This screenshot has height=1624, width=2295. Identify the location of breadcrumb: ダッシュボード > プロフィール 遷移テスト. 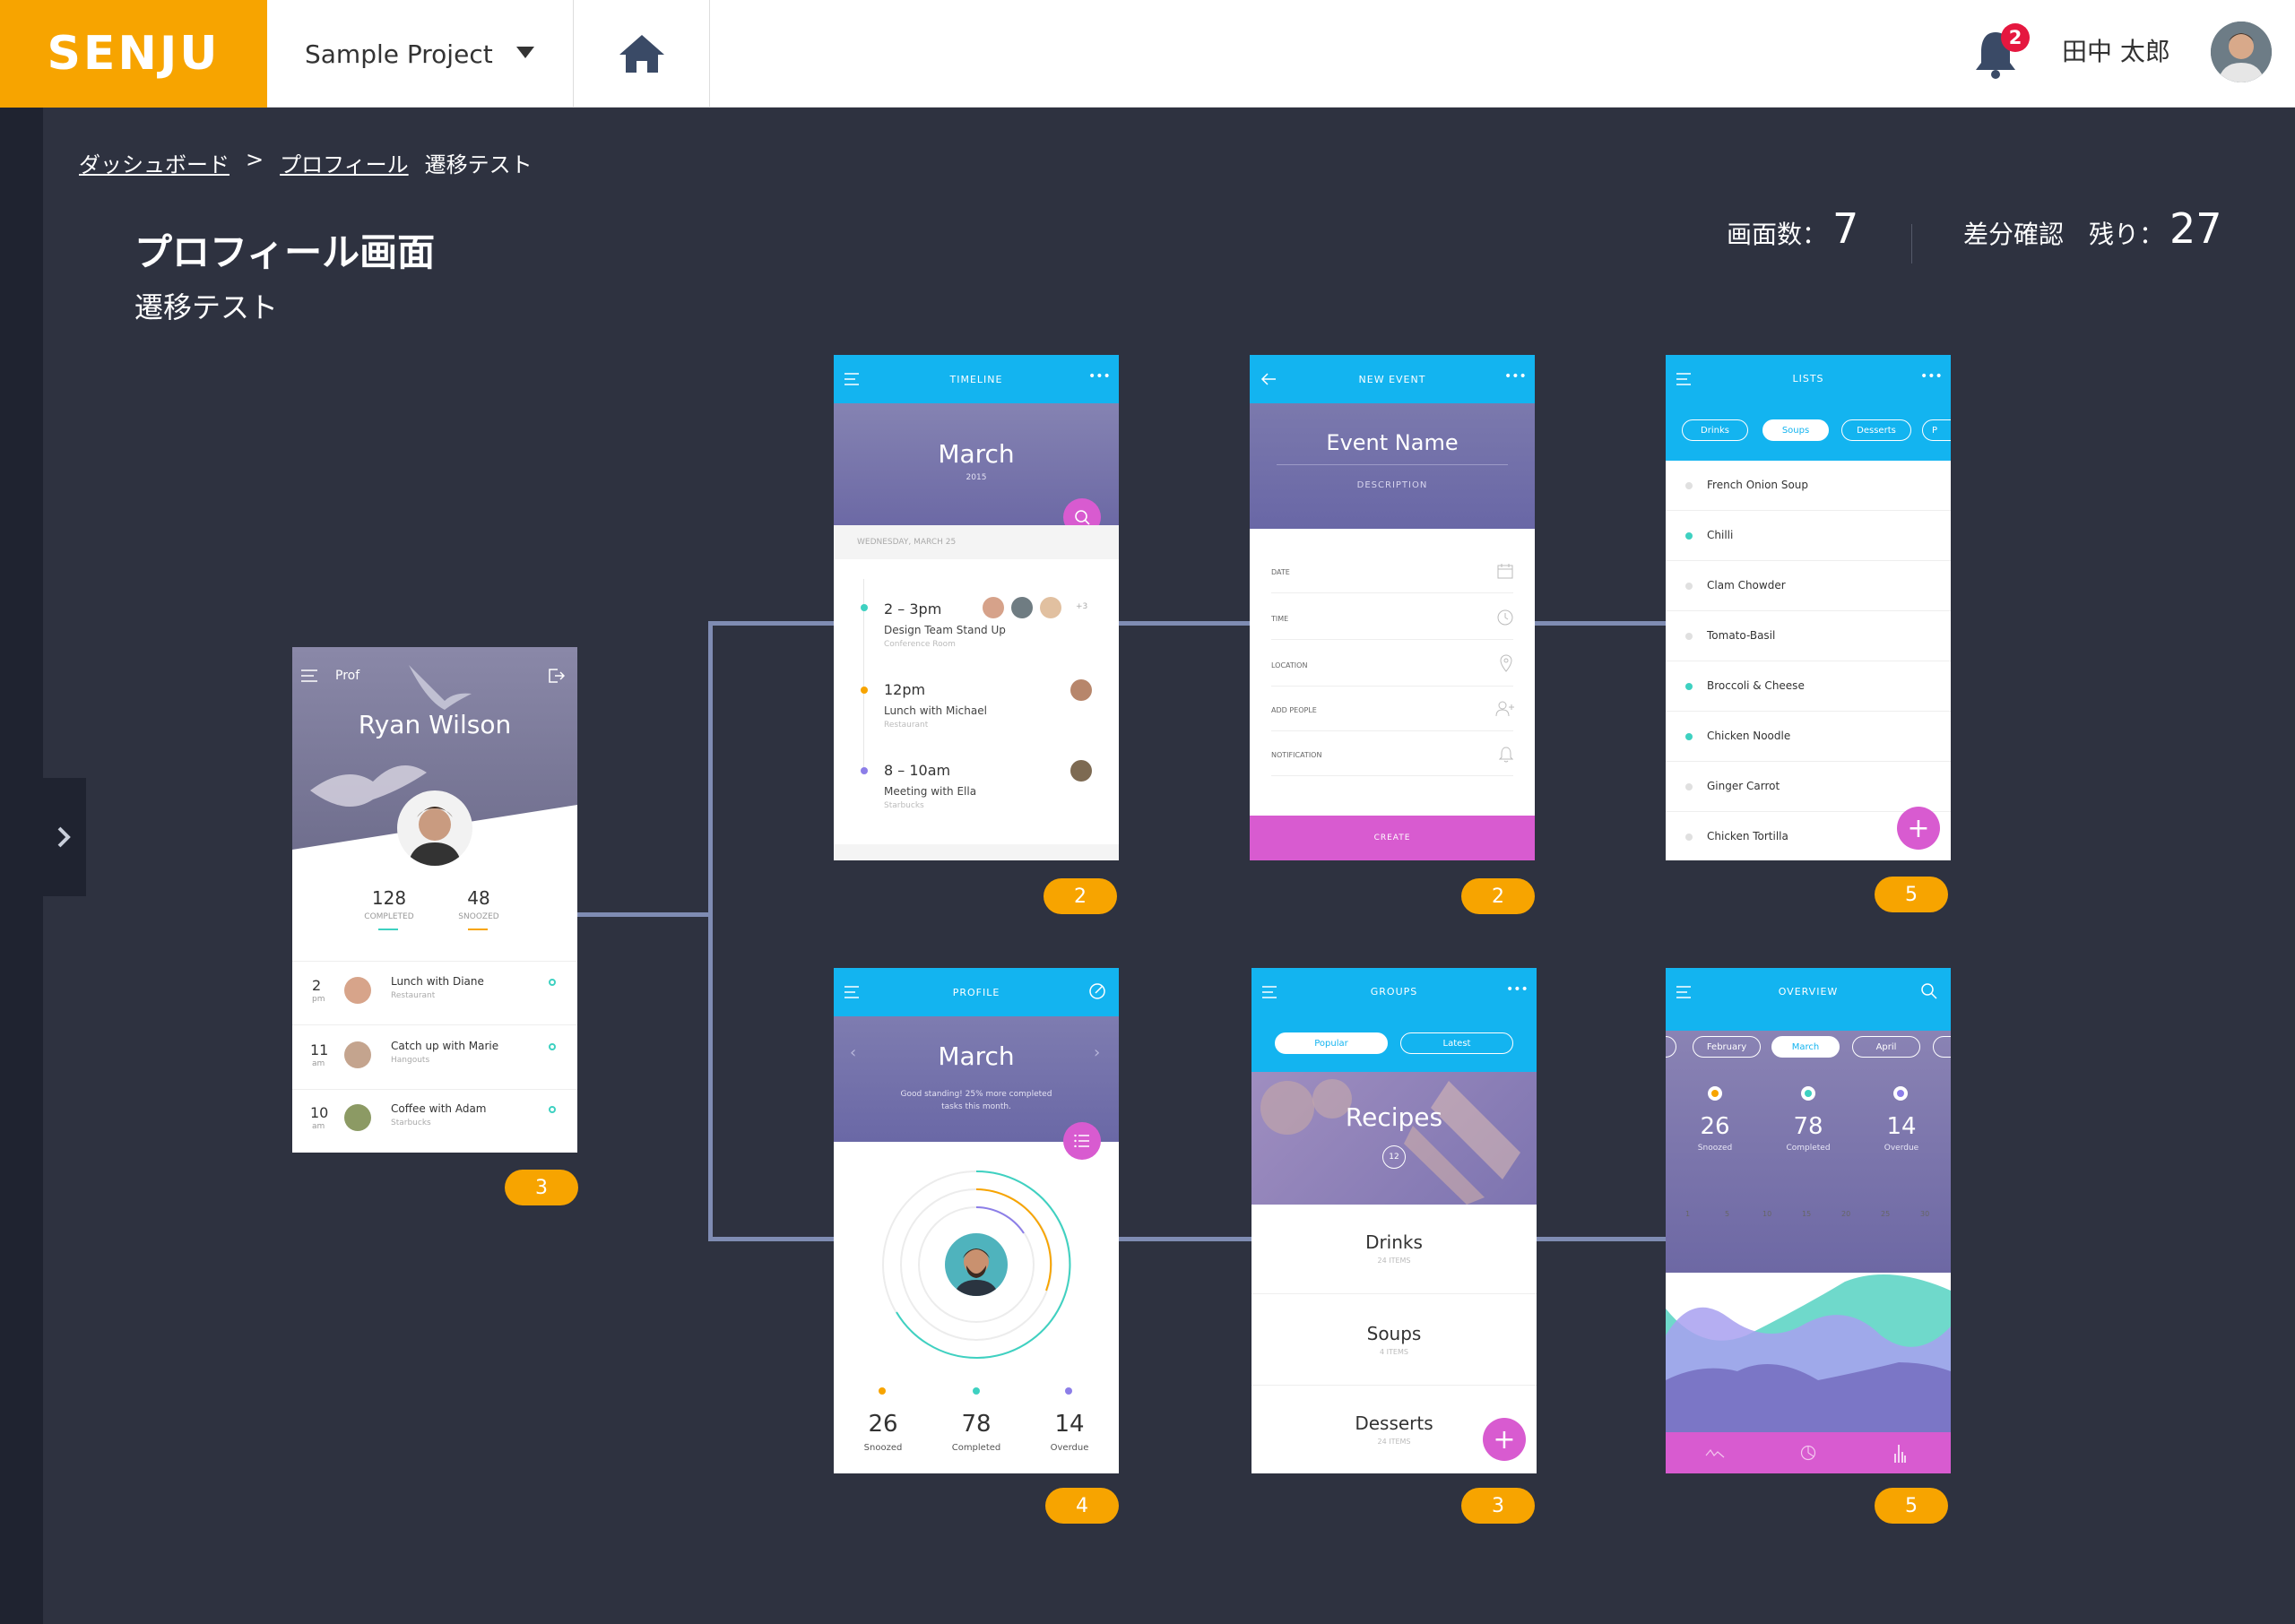
(306, 162).